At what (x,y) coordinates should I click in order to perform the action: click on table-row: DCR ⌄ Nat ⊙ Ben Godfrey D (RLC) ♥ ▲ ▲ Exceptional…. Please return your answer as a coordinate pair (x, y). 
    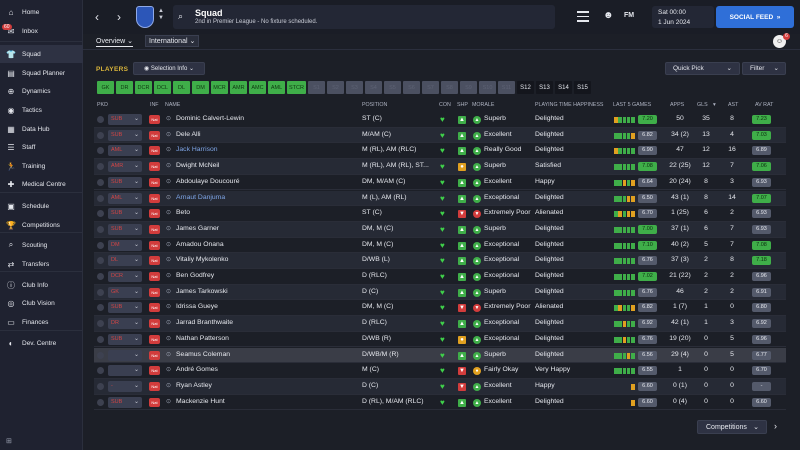
    Looking at the image, I should click on (440, 277).